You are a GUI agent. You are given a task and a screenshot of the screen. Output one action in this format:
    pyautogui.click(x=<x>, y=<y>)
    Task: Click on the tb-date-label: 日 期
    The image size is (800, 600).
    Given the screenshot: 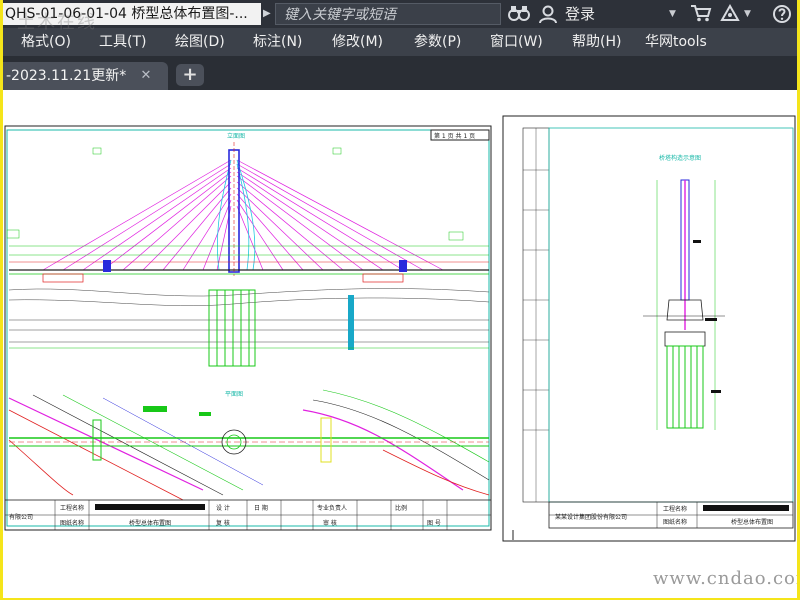 What is the action you would take?
    pyautogui.click(x=261, y=508)
    